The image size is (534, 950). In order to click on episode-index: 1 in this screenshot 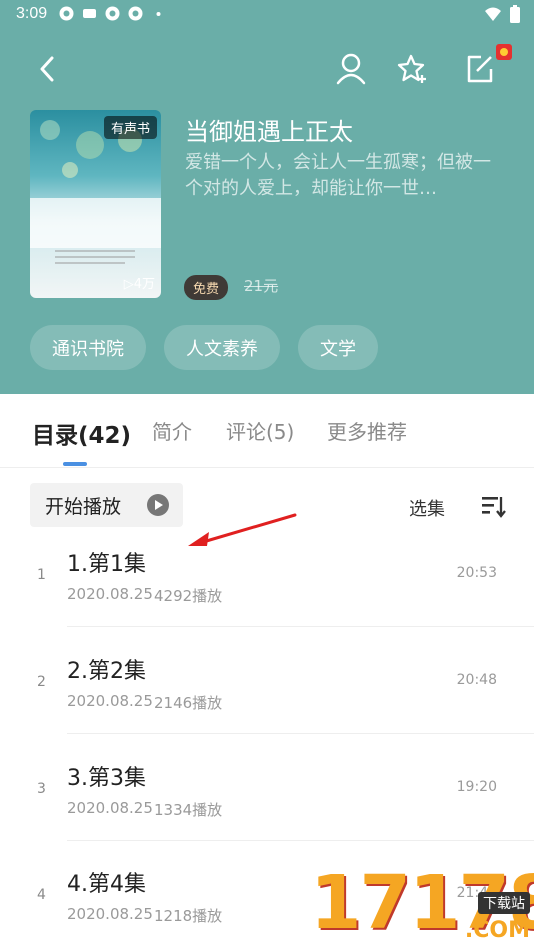, I will do `click(41, 575)`.